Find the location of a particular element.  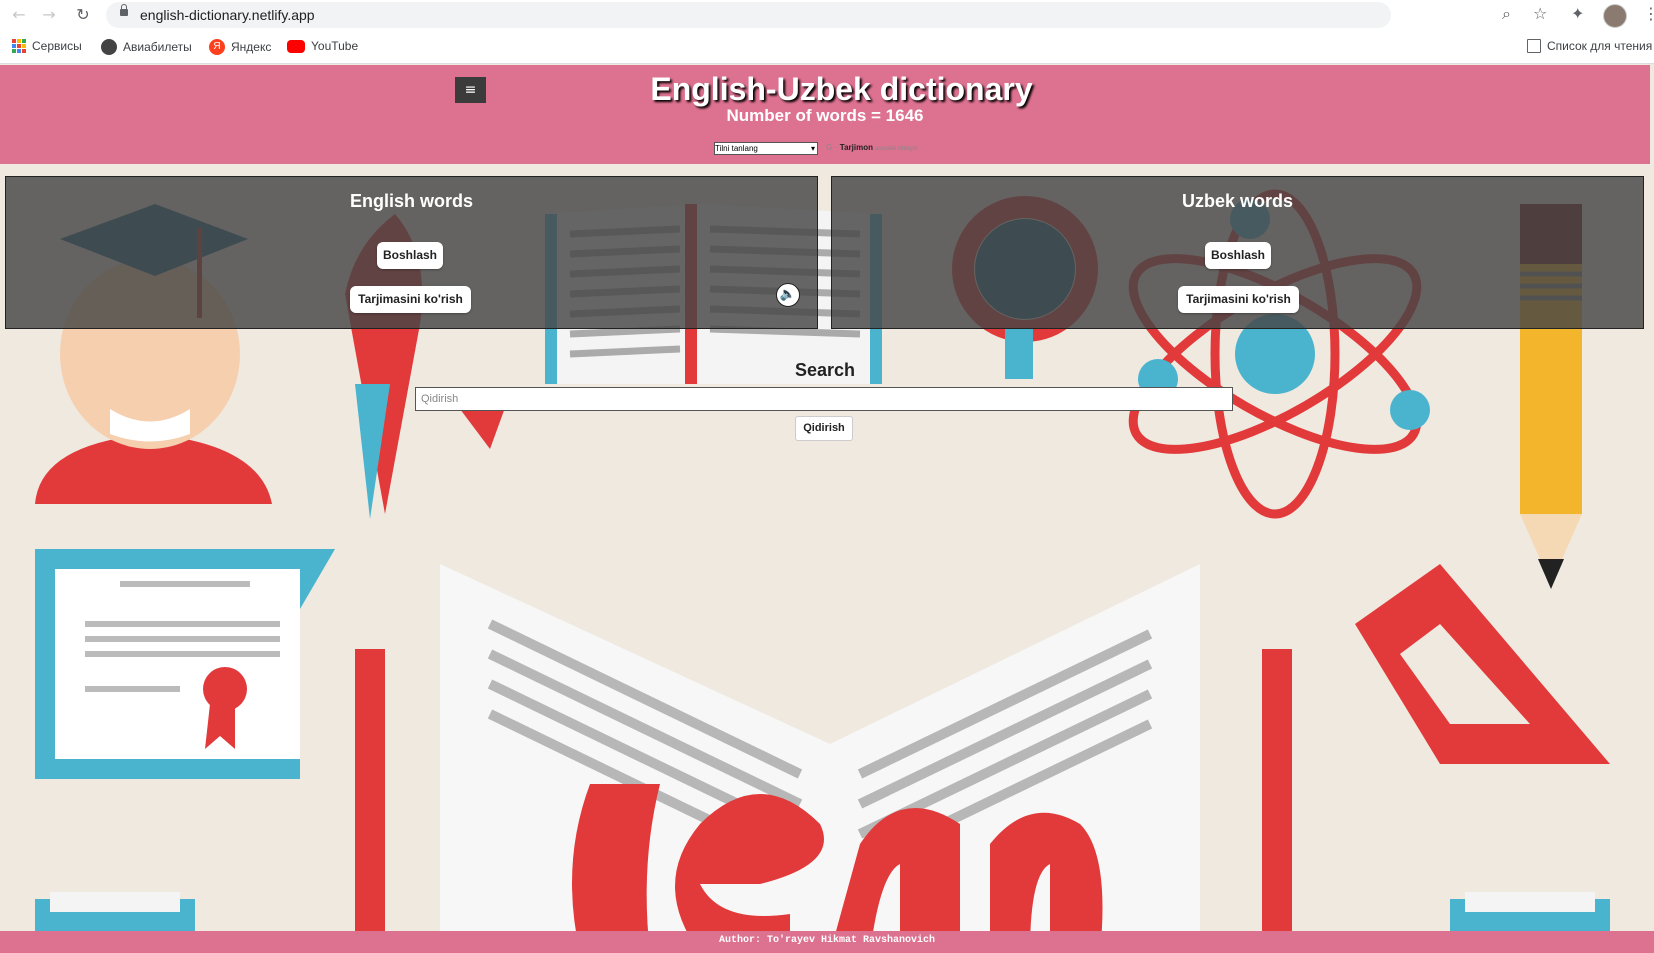

globe-icon is located at coordinates (109, 47).